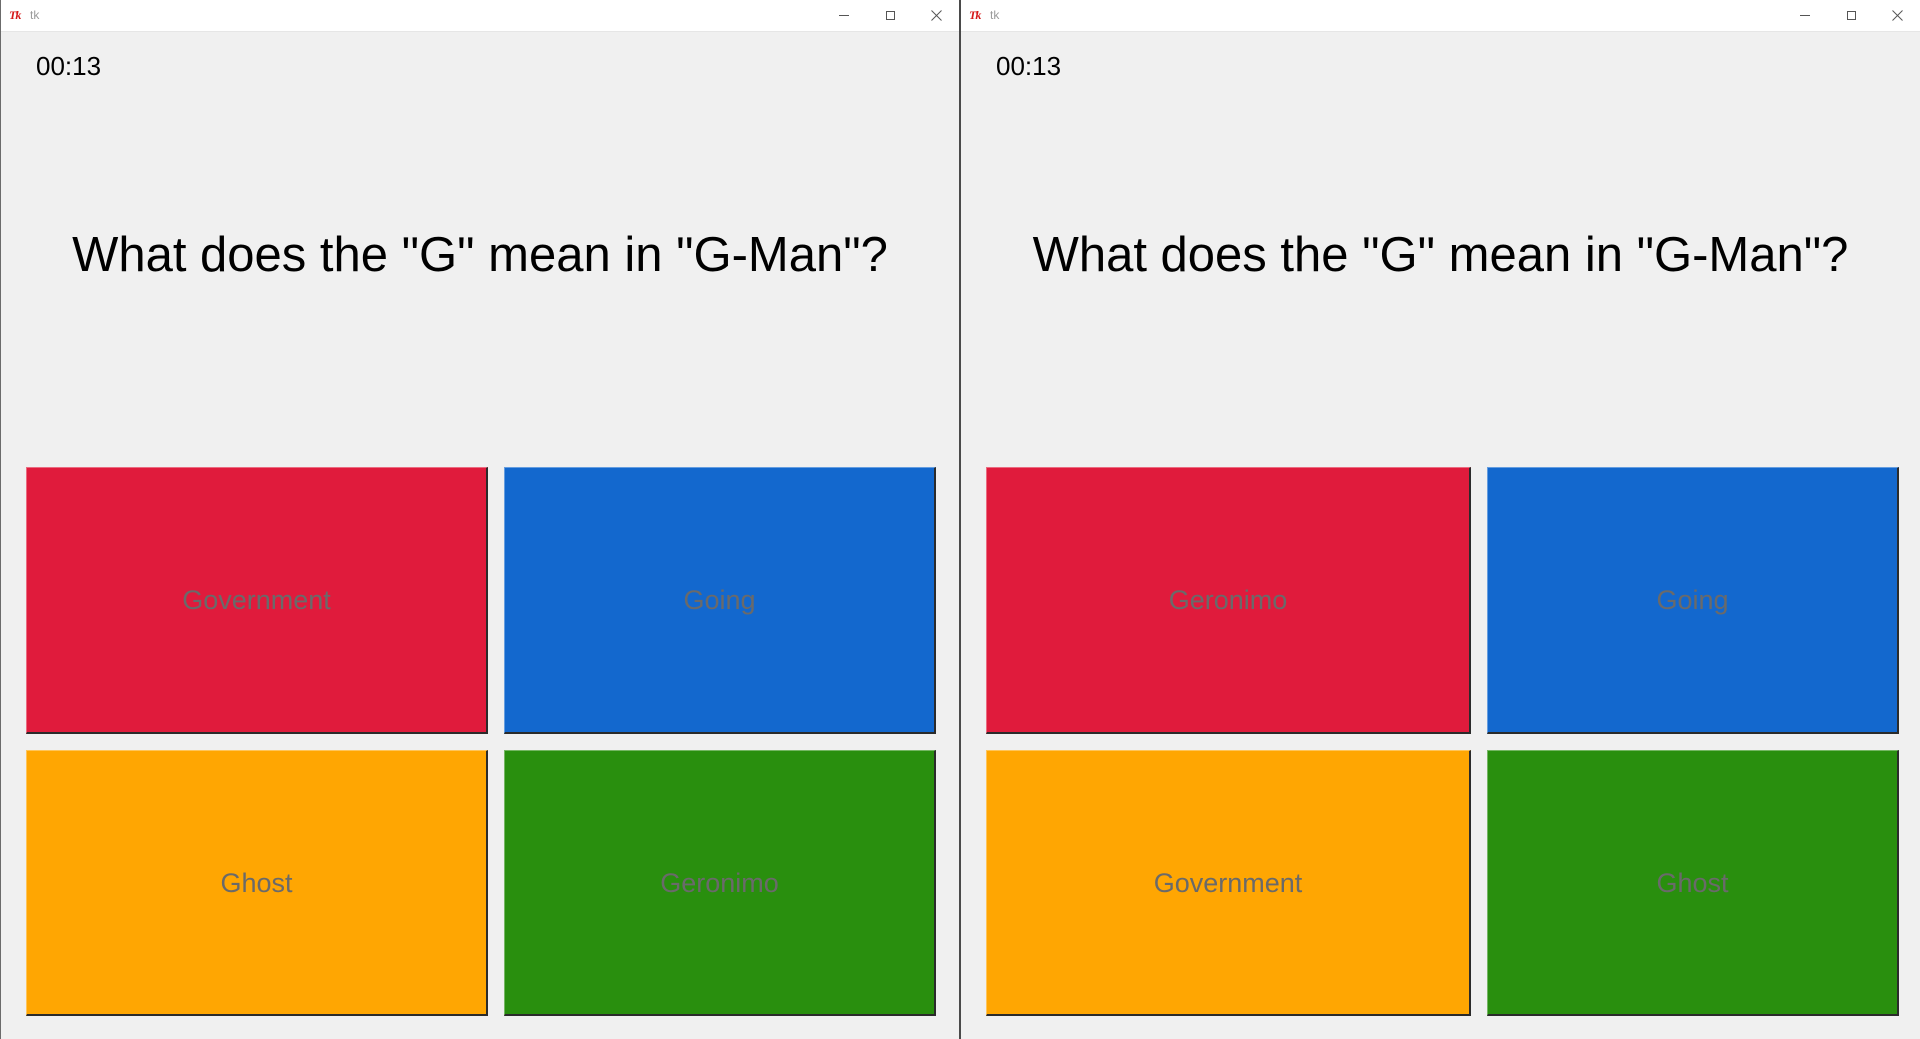  I want to click on answer-button-green: Geronimo, so click(720, 883).